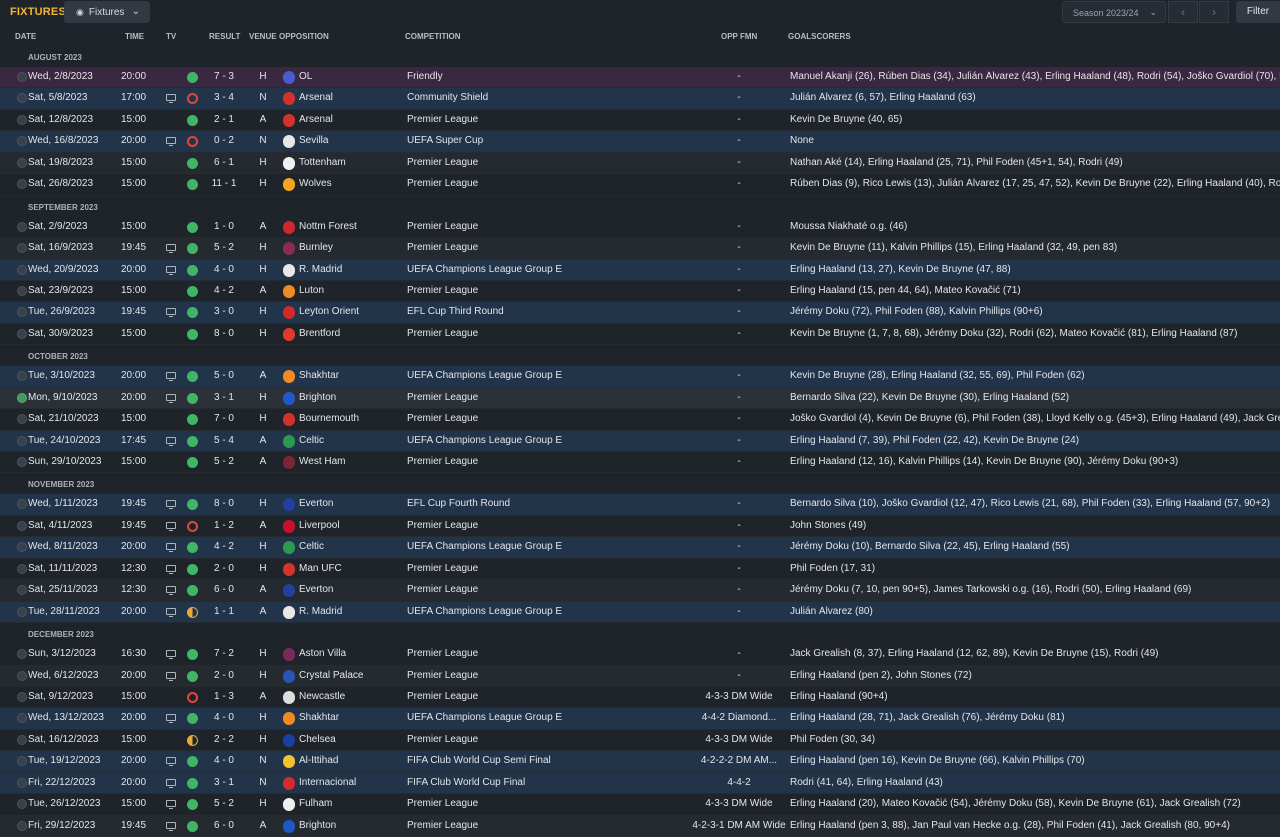 The width and height of the screenshot is (1280, 837). I want to click on column-header-date: DATE, so click(25, 36).